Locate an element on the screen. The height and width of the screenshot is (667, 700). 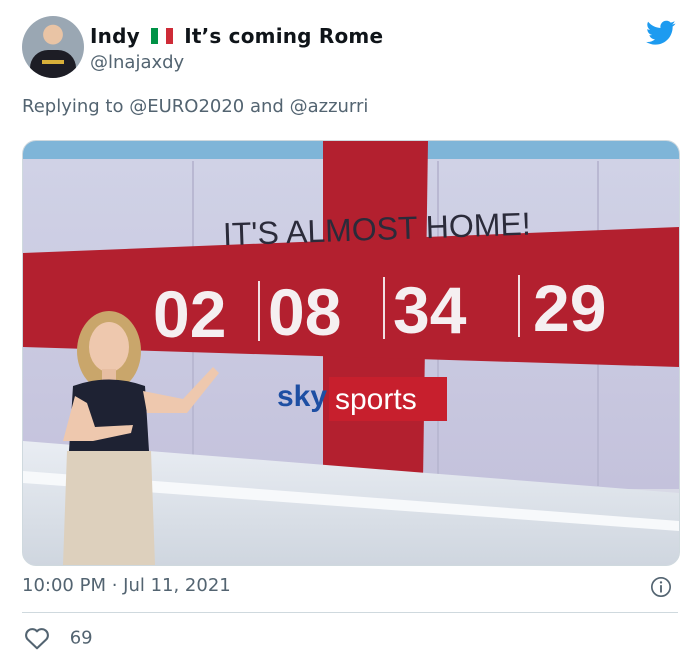
reply-context: Replying to @EURO2020 and @azzurri is located at coordinates (195, 106).